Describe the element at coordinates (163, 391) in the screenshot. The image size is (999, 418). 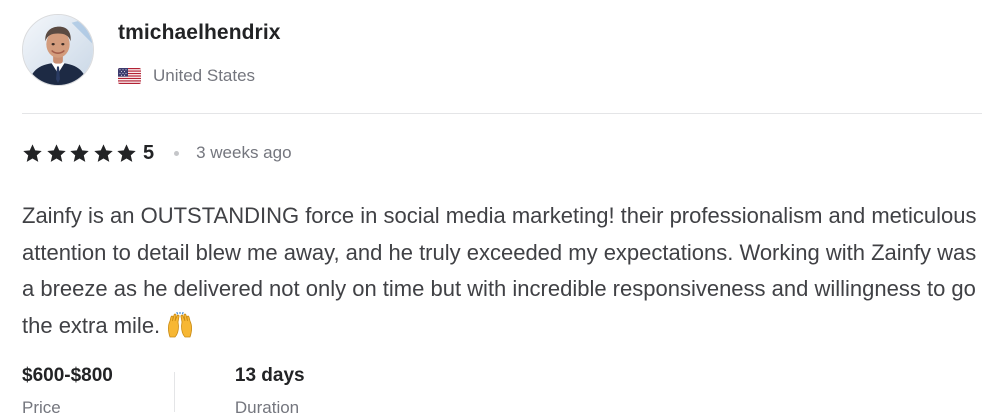
I see `review-meta: $600-$800 Price 13 days Duration` at that location.